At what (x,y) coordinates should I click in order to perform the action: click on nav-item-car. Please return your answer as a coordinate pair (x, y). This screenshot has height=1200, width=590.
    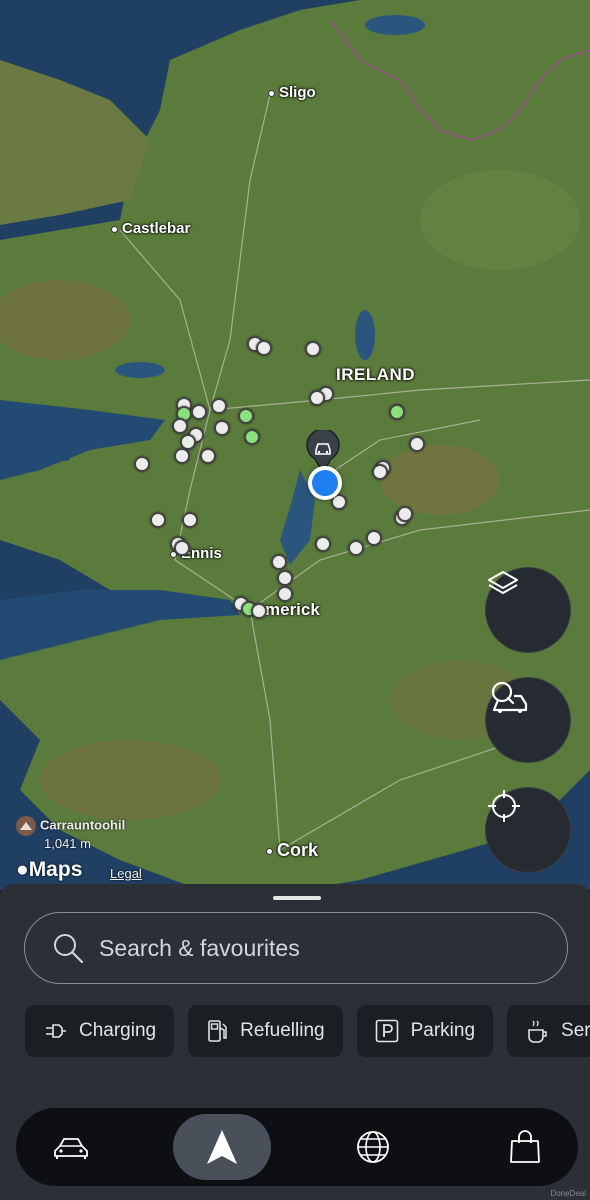
    Looking at the image, I should click on (71, 1147).